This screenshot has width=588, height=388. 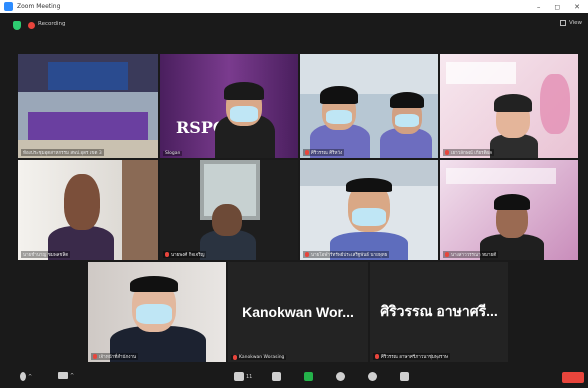 I want to click on chat-button, so click(x=276, y=376).